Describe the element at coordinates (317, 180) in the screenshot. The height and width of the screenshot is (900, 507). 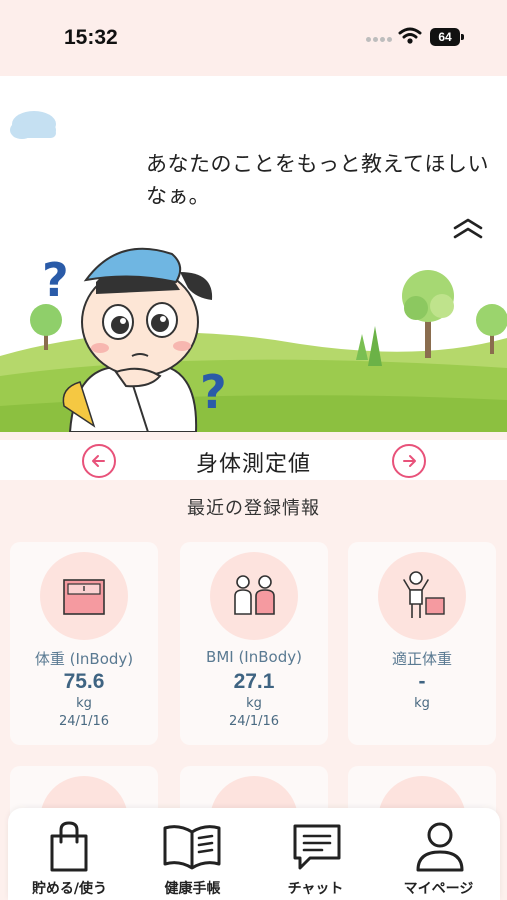
I see `speech-bubble-text: あなたのことをもっと教えてほしいなぁ。` at that location.